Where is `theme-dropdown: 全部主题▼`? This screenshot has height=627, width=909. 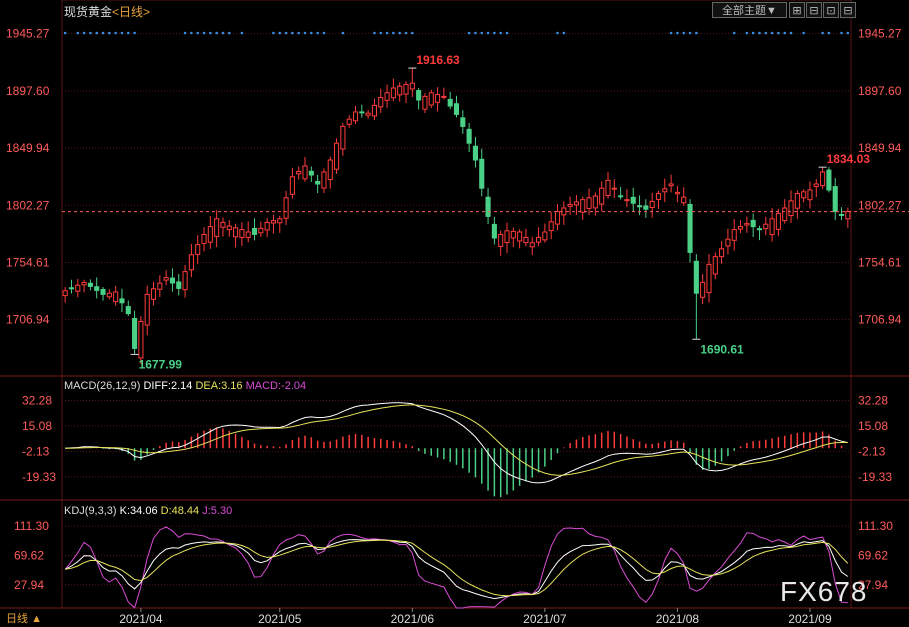
theme-dropdown: 全部主题▼ is located at coordinates (749, 10).